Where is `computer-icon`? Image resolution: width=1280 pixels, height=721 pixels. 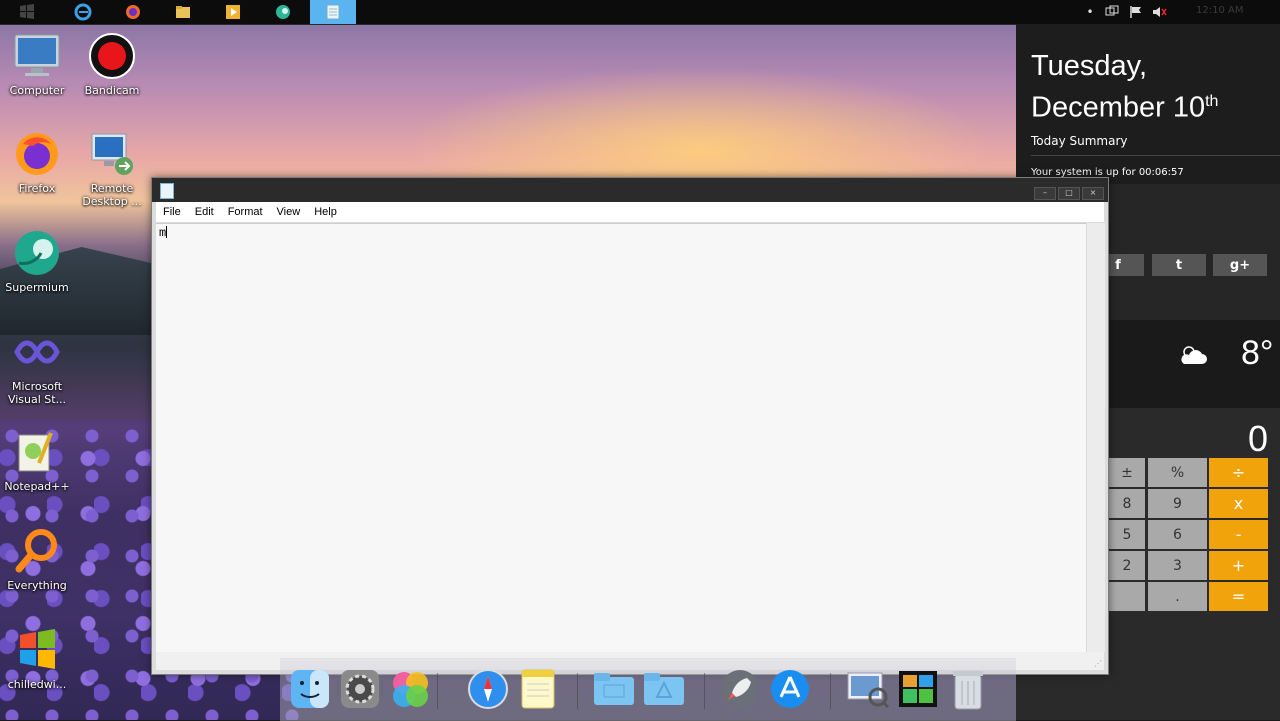 computer-icon is located at coordinates (37, 56).